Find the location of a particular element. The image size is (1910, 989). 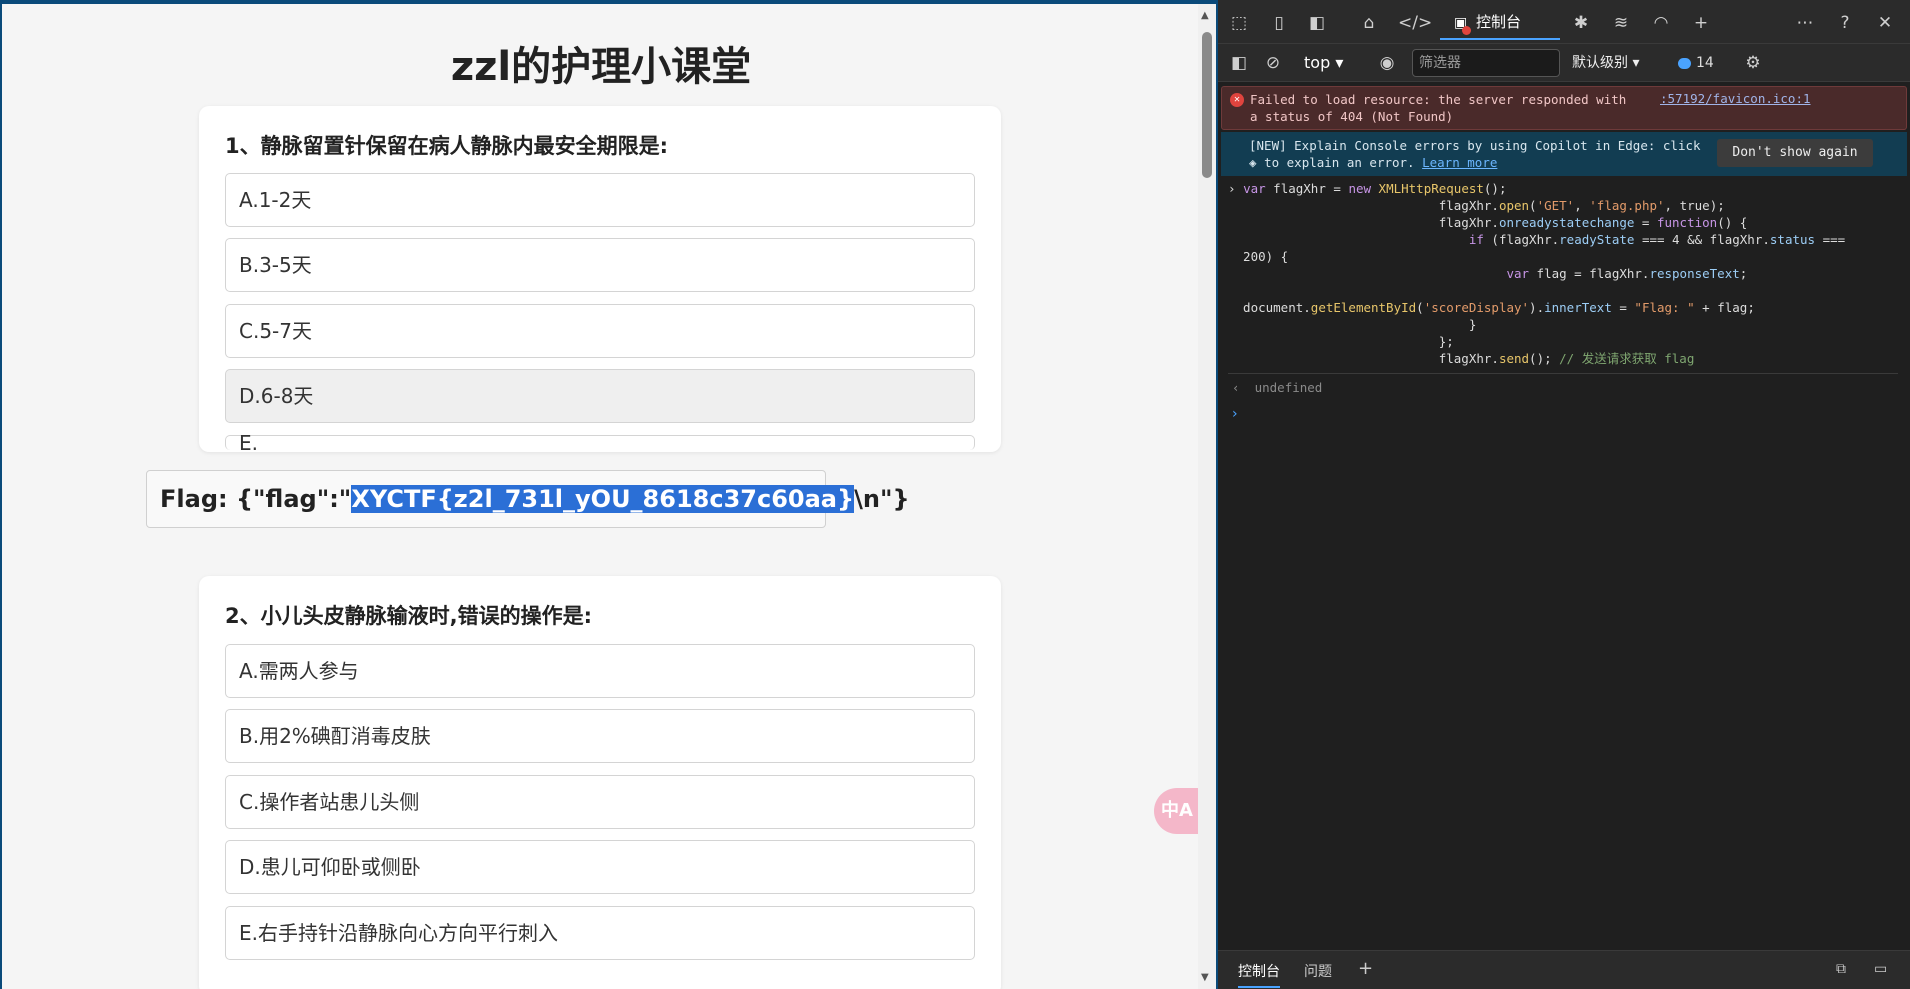

scroll-down-arrow-icon: ▼ is located at coordinates (1205, 977).